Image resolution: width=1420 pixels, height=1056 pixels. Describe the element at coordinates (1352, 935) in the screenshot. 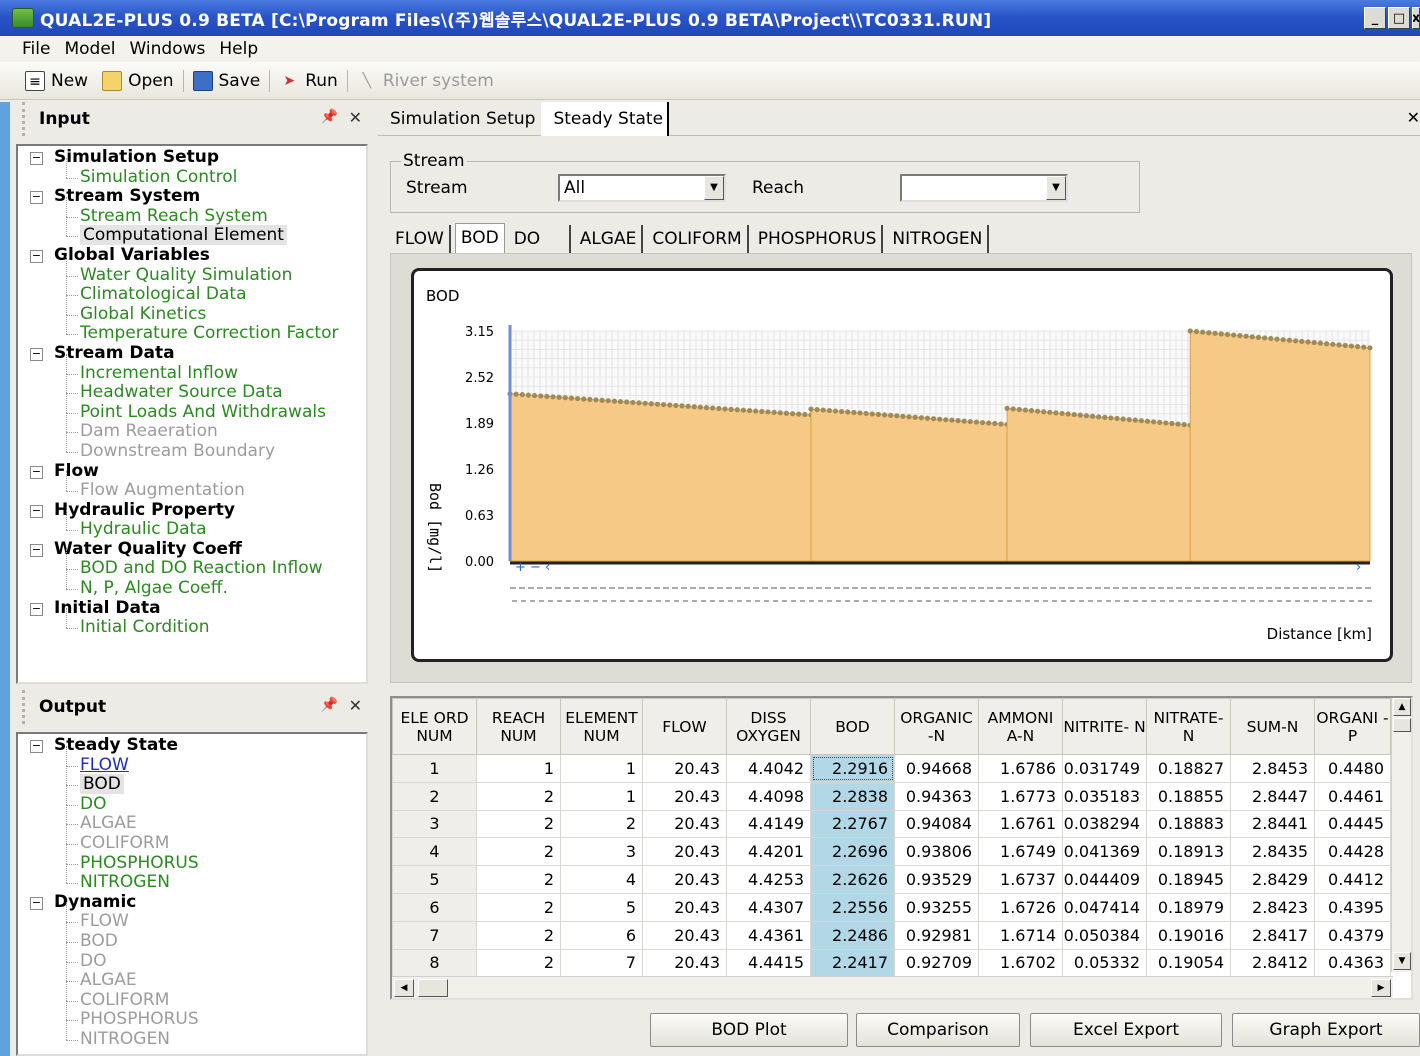

I see `table-cell: 0.4379` at that location.